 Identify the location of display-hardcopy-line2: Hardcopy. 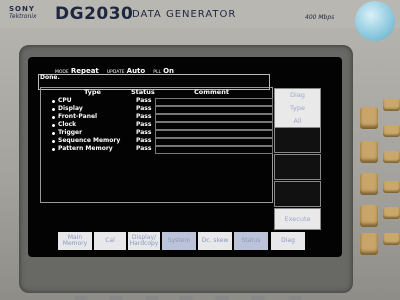
(144, 243).